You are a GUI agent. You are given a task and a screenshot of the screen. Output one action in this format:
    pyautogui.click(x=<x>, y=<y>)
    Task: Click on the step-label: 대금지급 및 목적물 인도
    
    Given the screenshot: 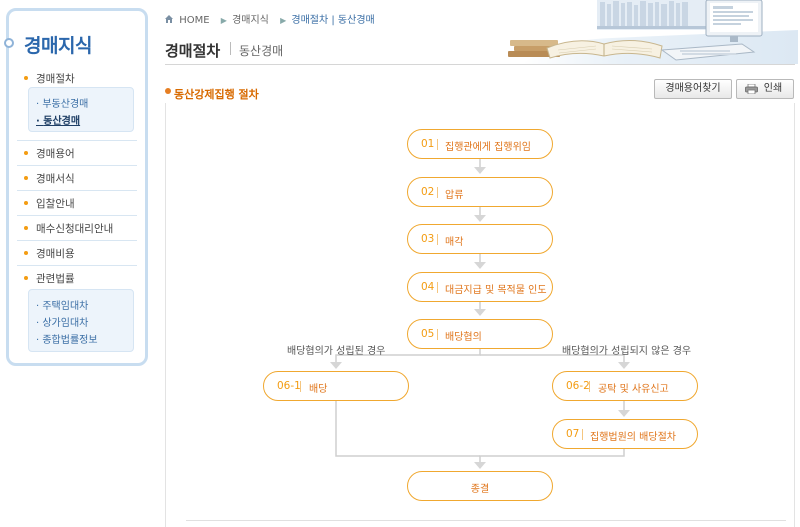 What is the action you would take?
    pyautogui.click(x=496, y=290)
    